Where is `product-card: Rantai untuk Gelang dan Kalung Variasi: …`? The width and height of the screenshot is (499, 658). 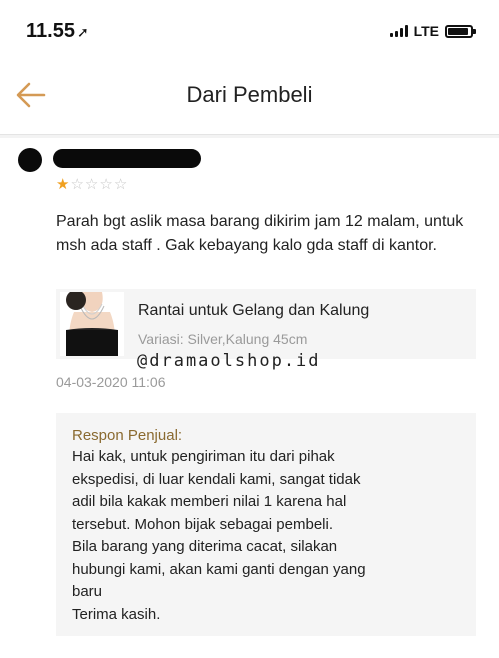
product-card: Rantai untuk Gelang dan Kalung Variasi: … is located at coordinates (266, 324).